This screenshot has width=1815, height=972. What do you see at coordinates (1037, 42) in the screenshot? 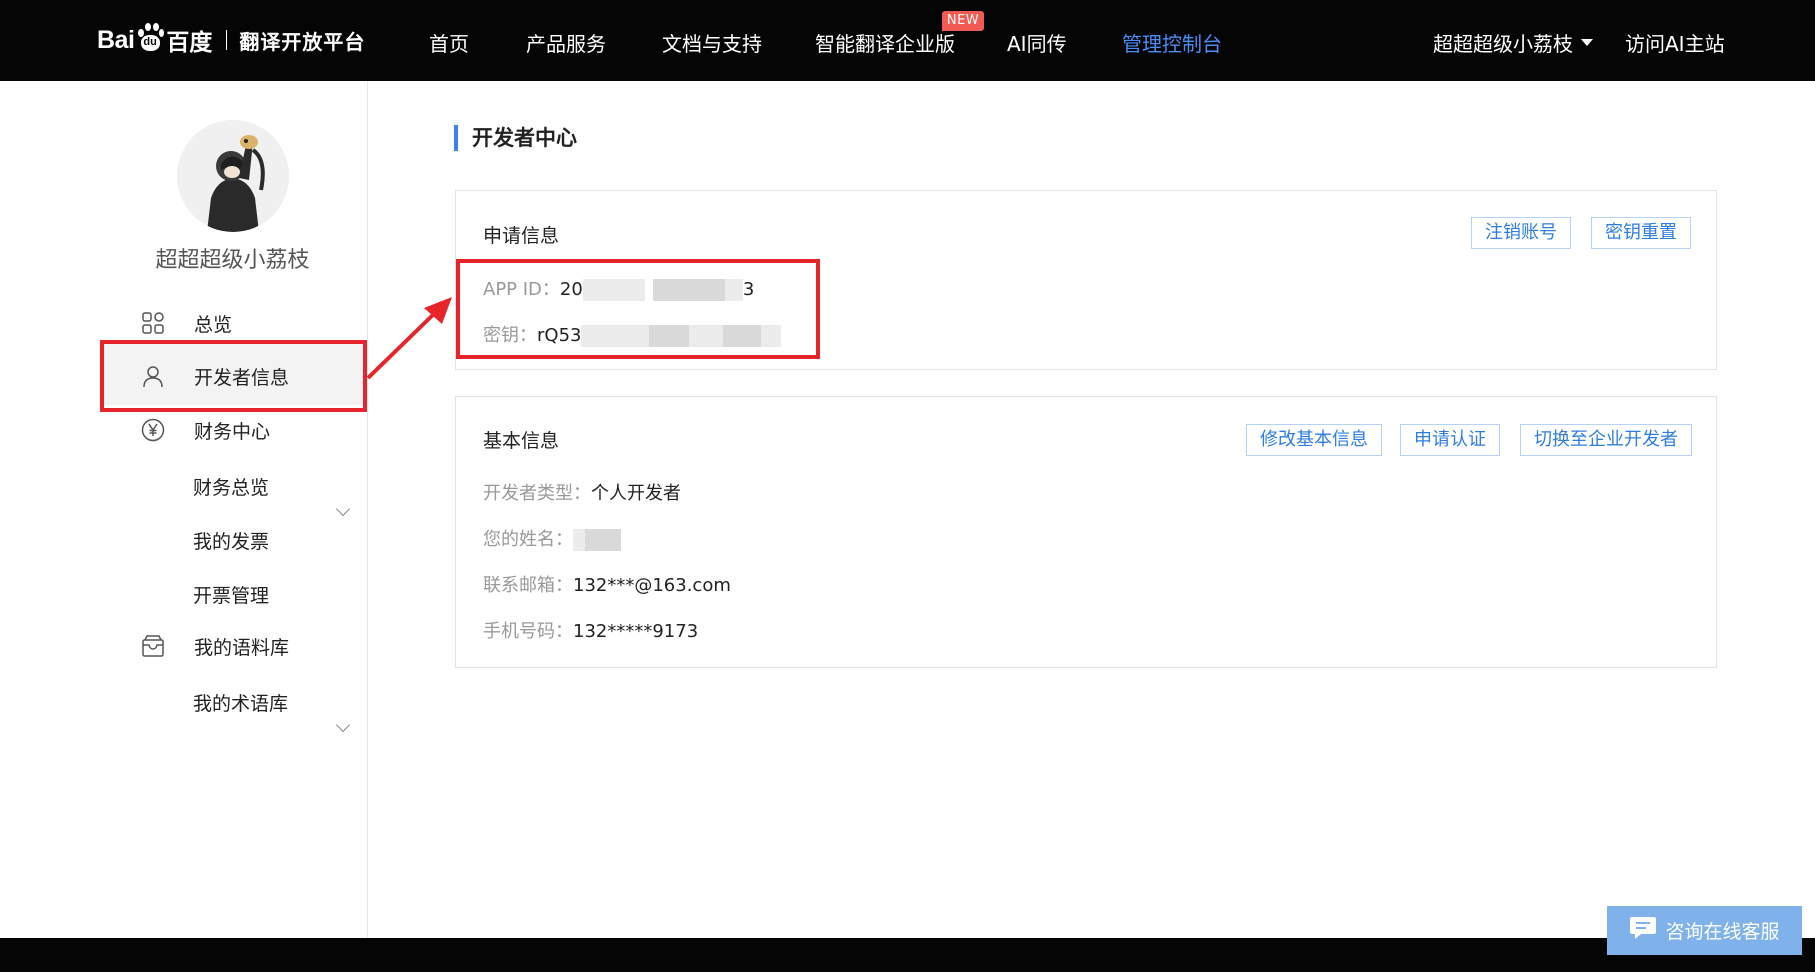
I see `nav-ai-interpret: AI同传` at bounding box center [1037, 42].